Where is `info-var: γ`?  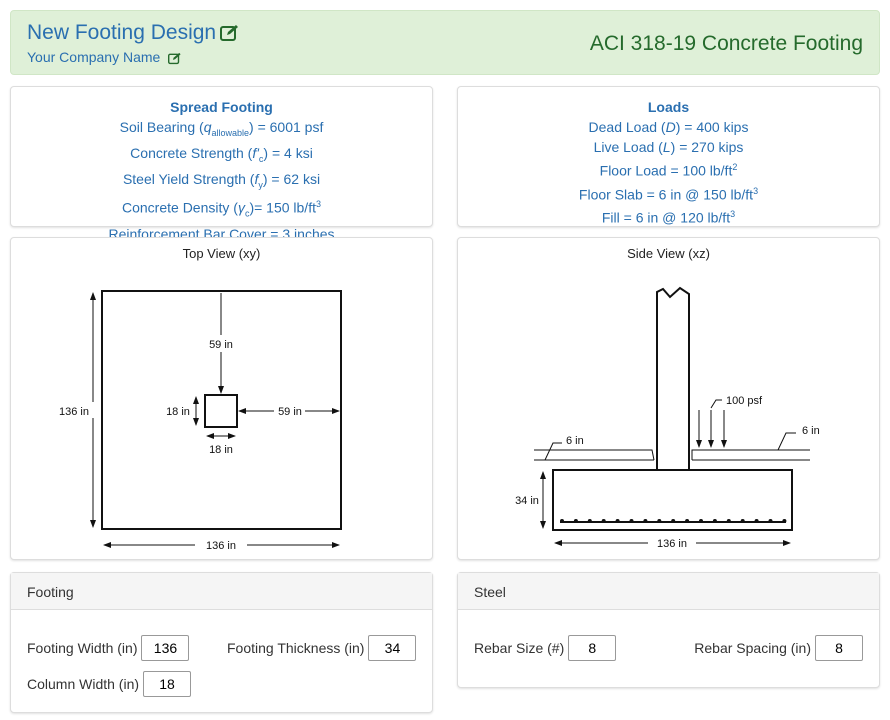 info-var: γ is located at coordinates (241, 208).